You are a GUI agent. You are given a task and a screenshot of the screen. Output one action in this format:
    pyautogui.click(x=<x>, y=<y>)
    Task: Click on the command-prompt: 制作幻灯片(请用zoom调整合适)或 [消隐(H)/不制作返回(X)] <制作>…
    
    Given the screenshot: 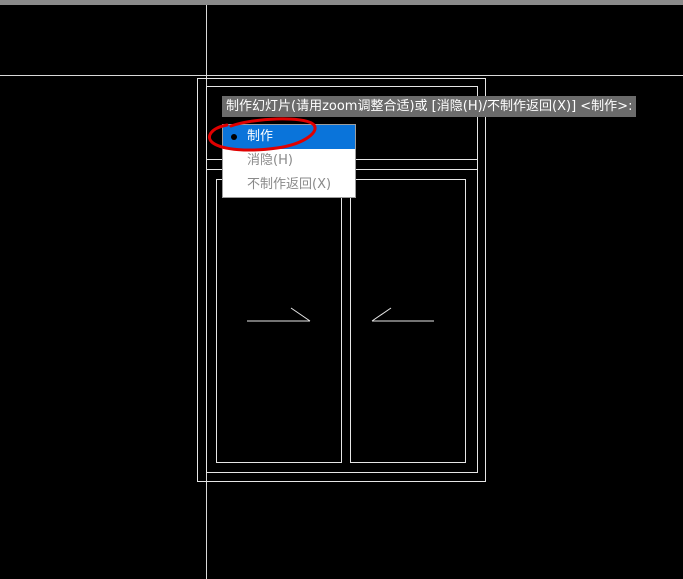 What is the action you would take?
    pyautogui.click(x=429, y=106)
    